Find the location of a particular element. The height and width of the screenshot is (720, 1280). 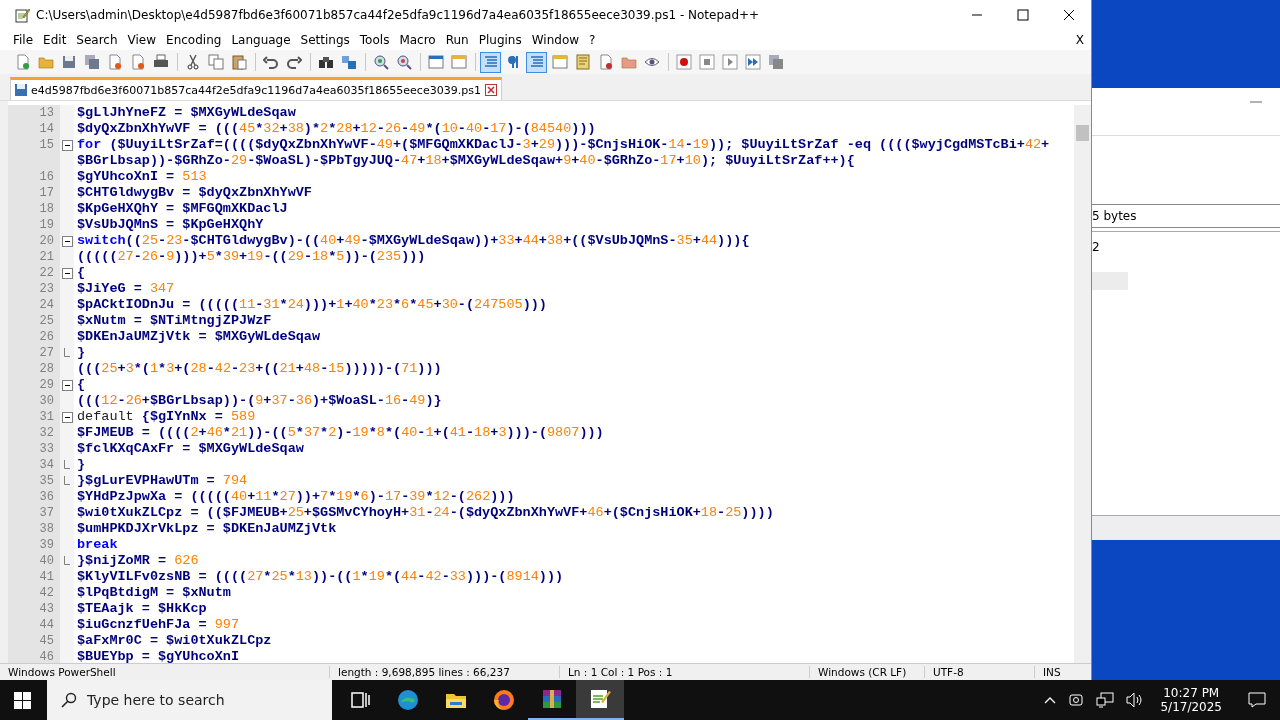

line-number: 45 is located at coordinates (46, 641).